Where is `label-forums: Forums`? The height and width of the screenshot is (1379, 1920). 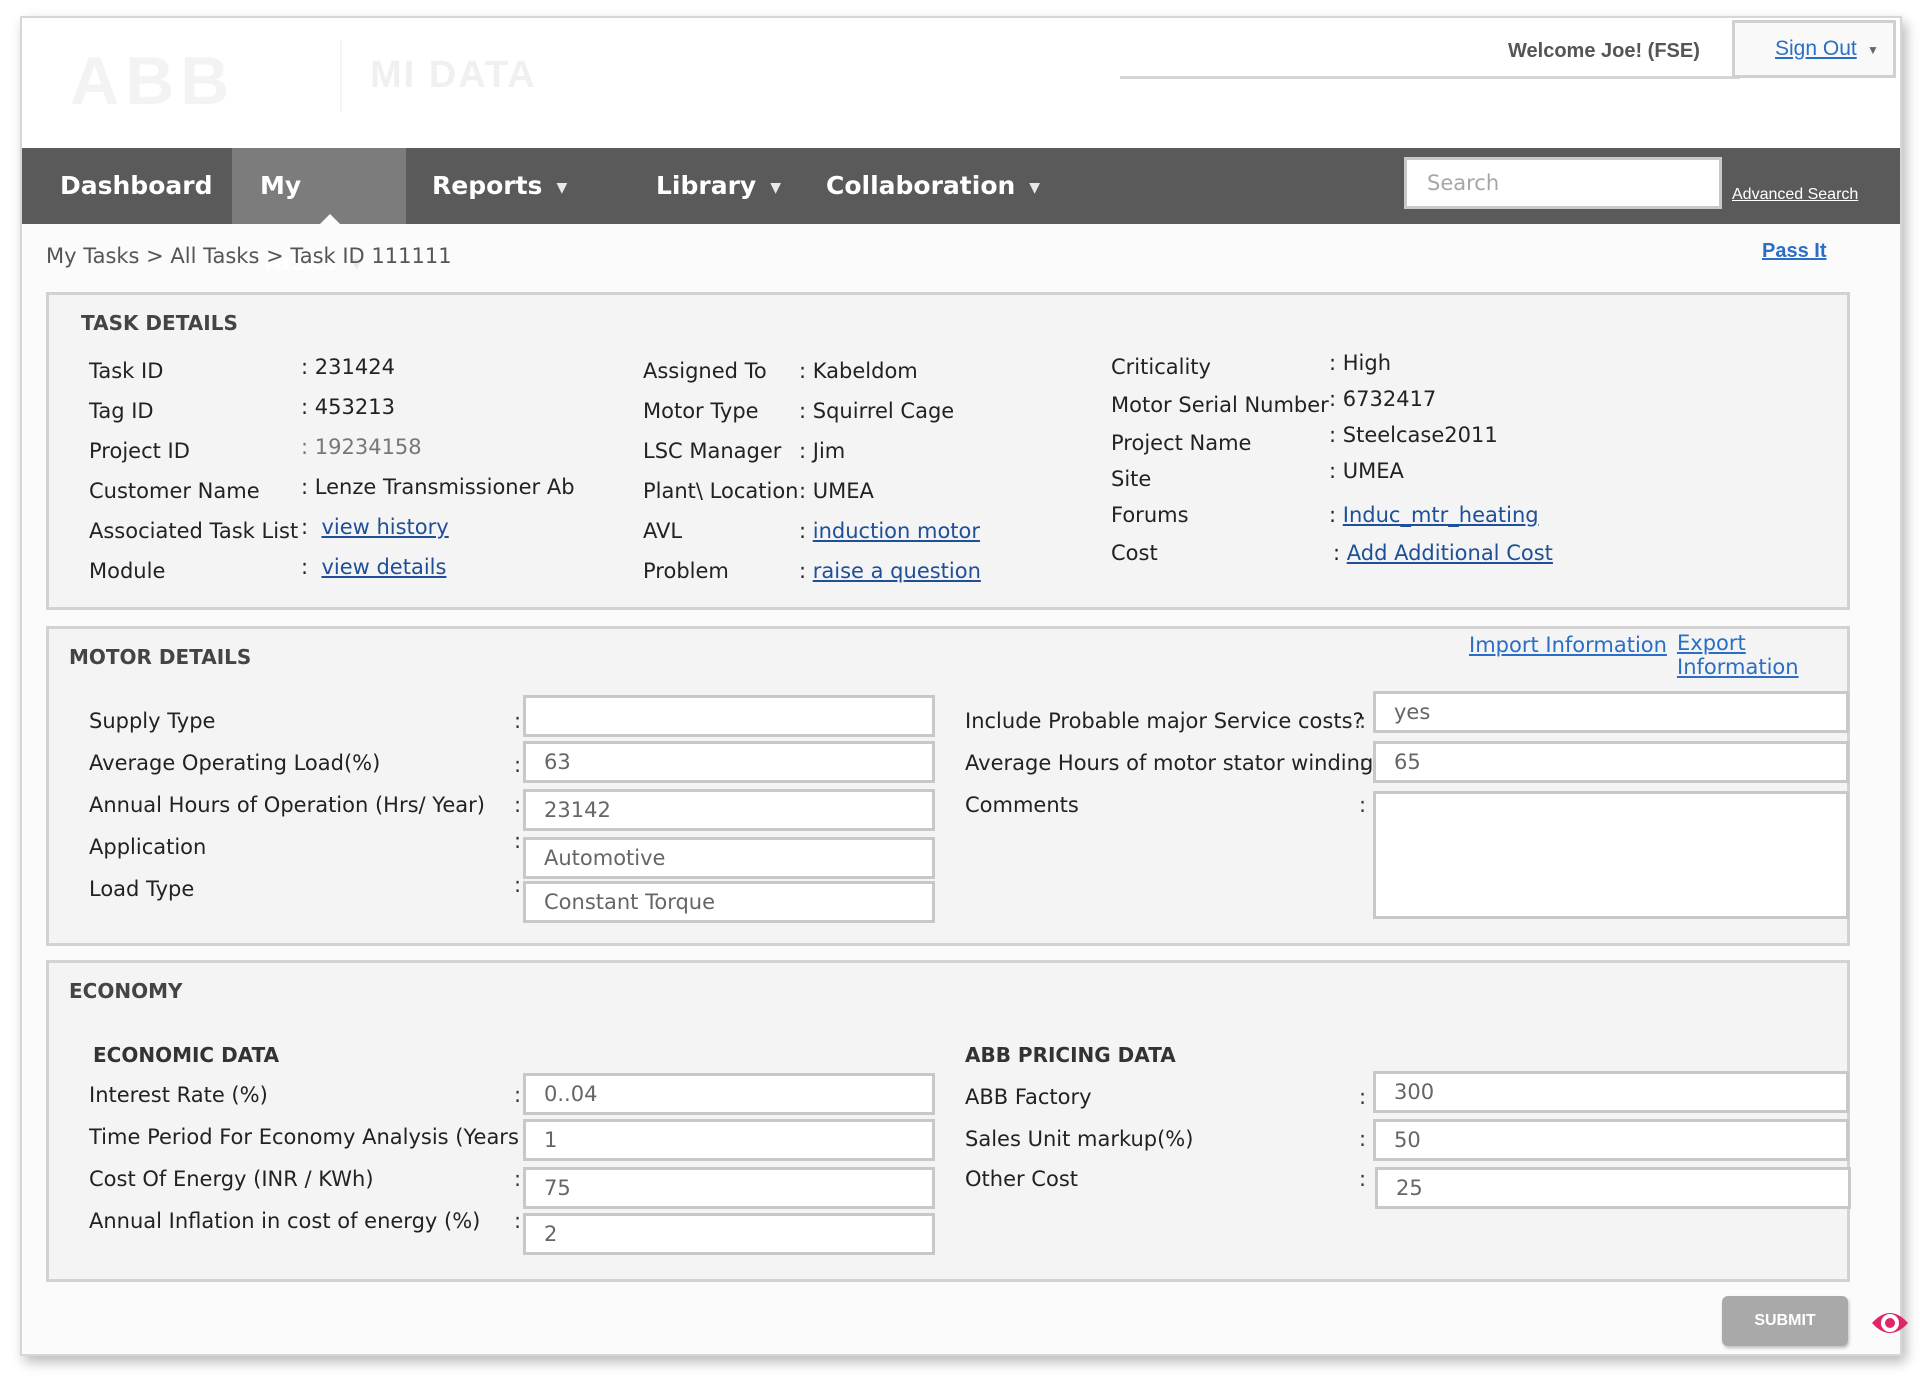
label-forums: Forums is located at coordinates (1150, 515).